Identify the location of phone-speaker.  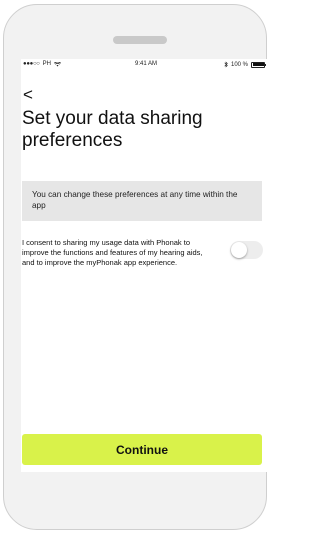
(140, 40).